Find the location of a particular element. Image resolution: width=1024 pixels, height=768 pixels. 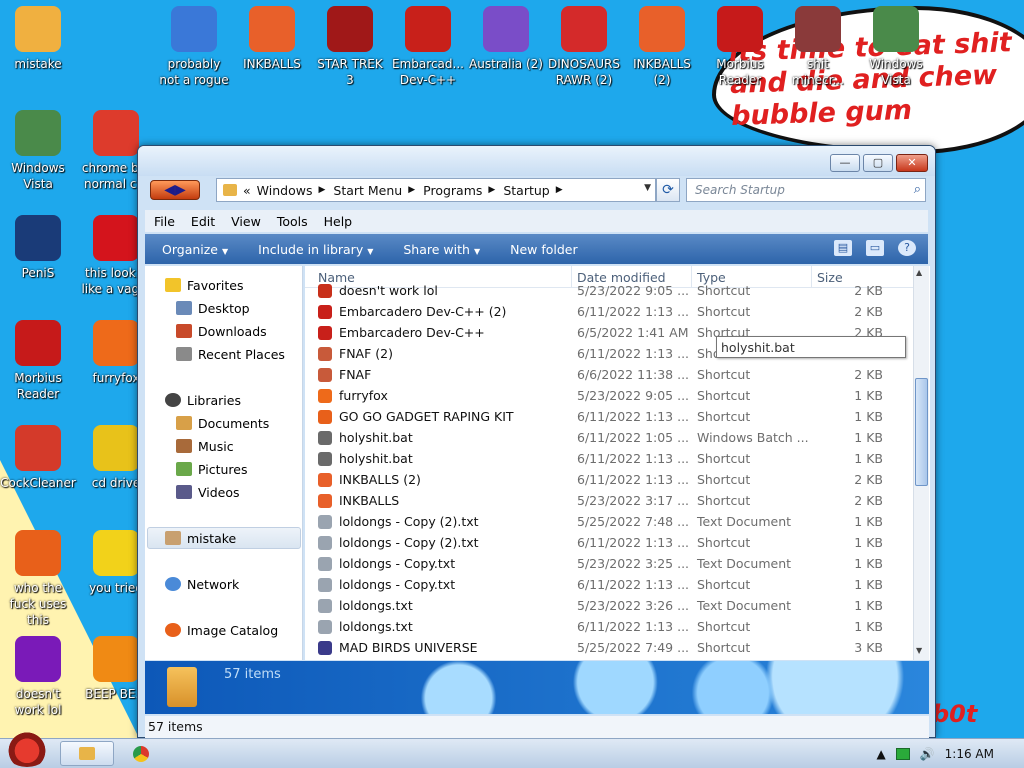

help-icon: ? is located at coordinates (907, 248).